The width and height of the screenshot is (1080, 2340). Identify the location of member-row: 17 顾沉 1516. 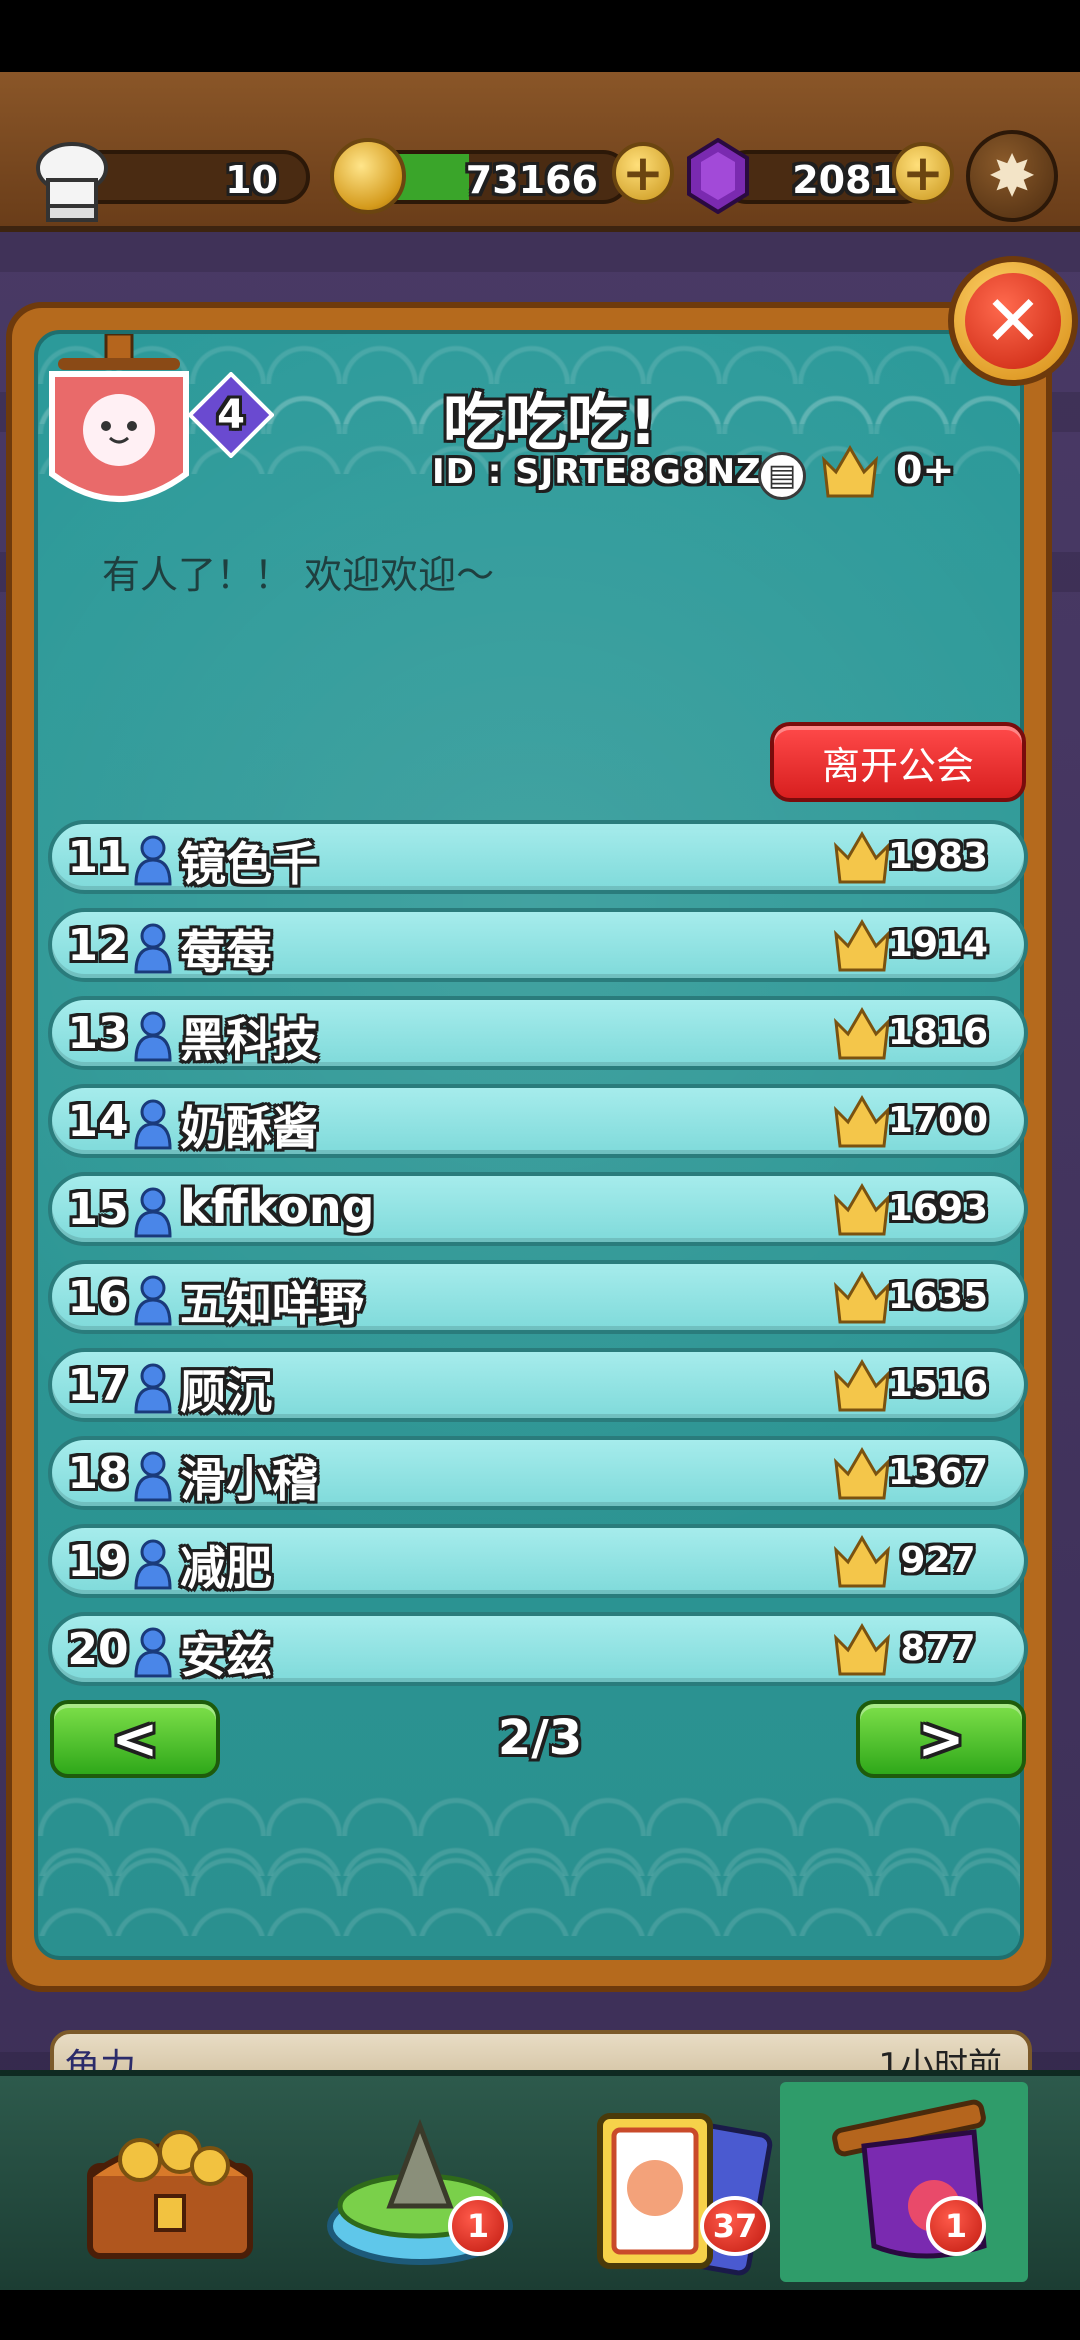
(538, 1385).